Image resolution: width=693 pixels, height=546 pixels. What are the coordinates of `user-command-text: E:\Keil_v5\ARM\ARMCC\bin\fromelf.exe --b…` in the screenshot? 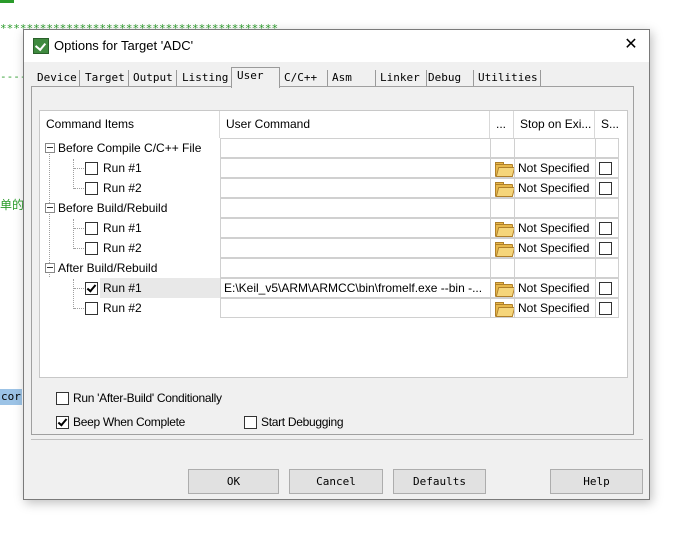 It's located at (353, 288).